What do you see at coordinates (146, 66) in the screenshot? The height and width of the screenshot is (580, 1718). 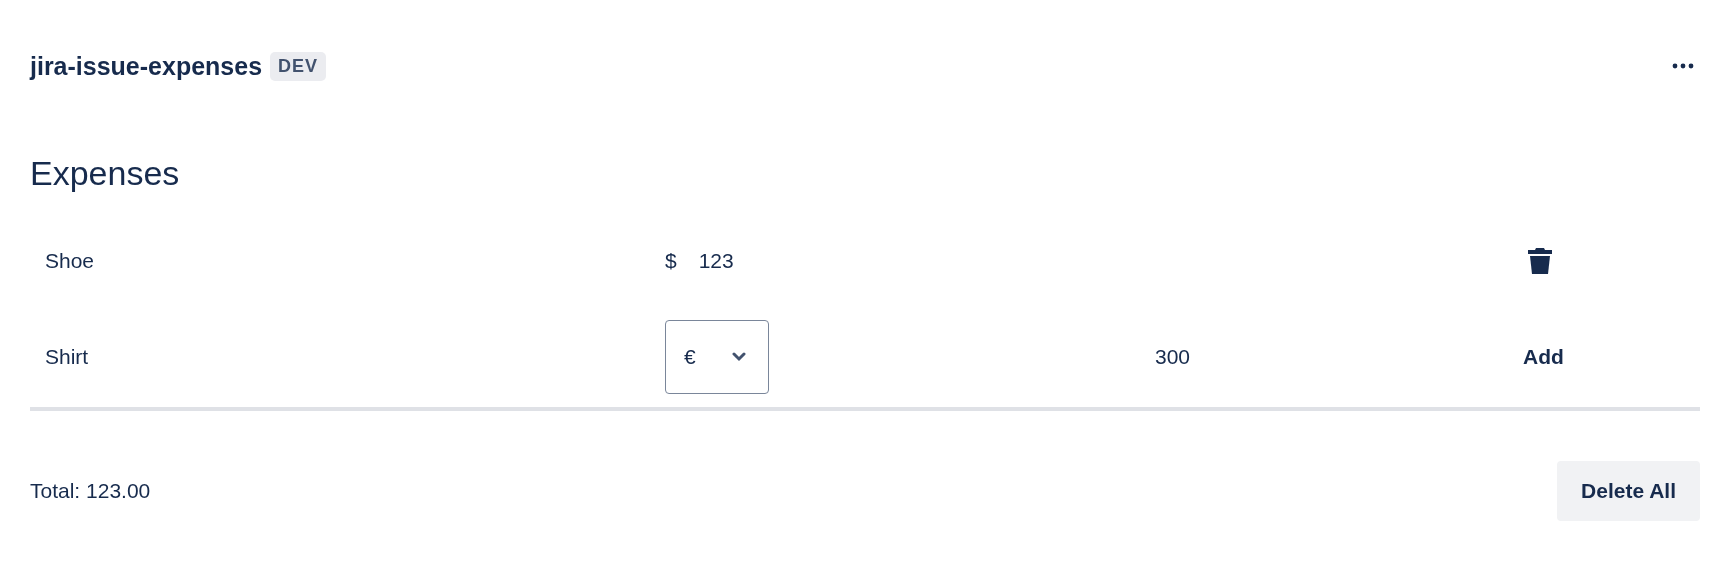 I see `app-title: jira-issue-expenses` at bounding box center [146, 66].